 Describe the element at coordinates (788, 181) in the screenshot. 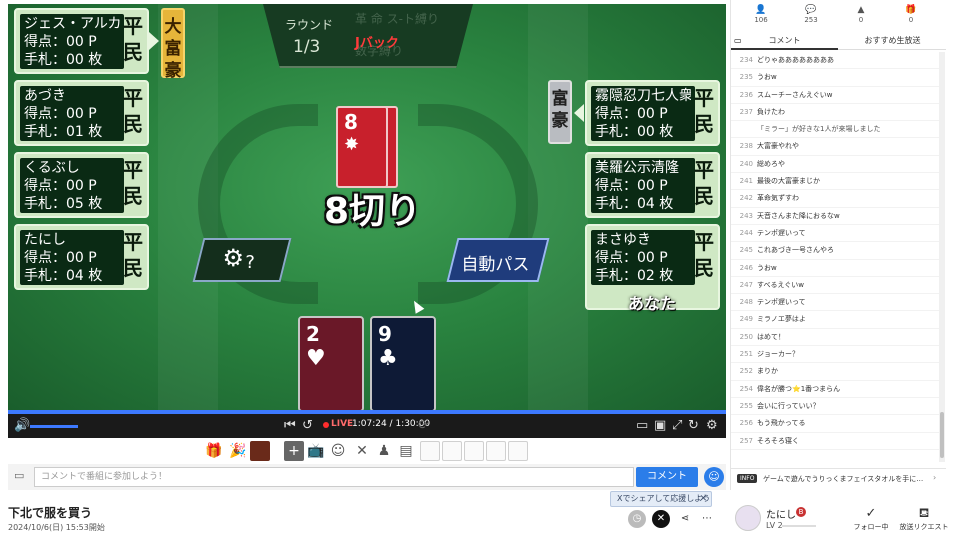

I see `comment-text: 最後の大富豪まじか` at that location.